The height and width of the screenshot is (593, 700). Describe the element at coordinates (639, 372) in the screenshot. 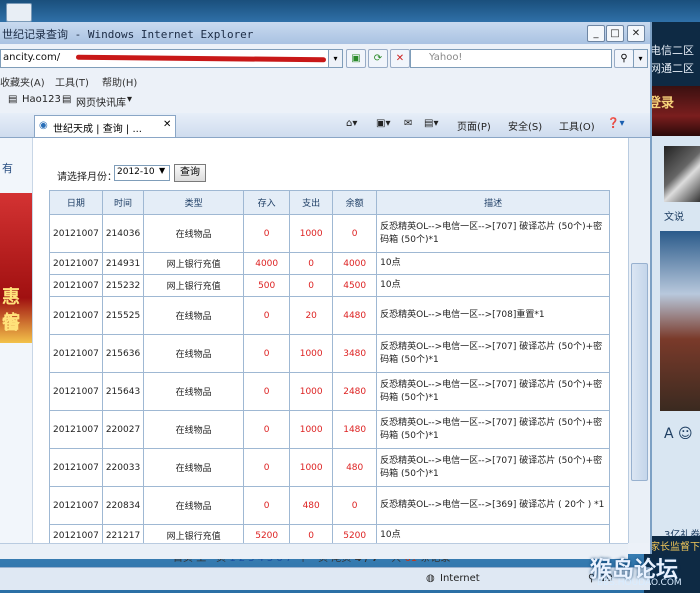

I see `scroll-thumb` at that location.